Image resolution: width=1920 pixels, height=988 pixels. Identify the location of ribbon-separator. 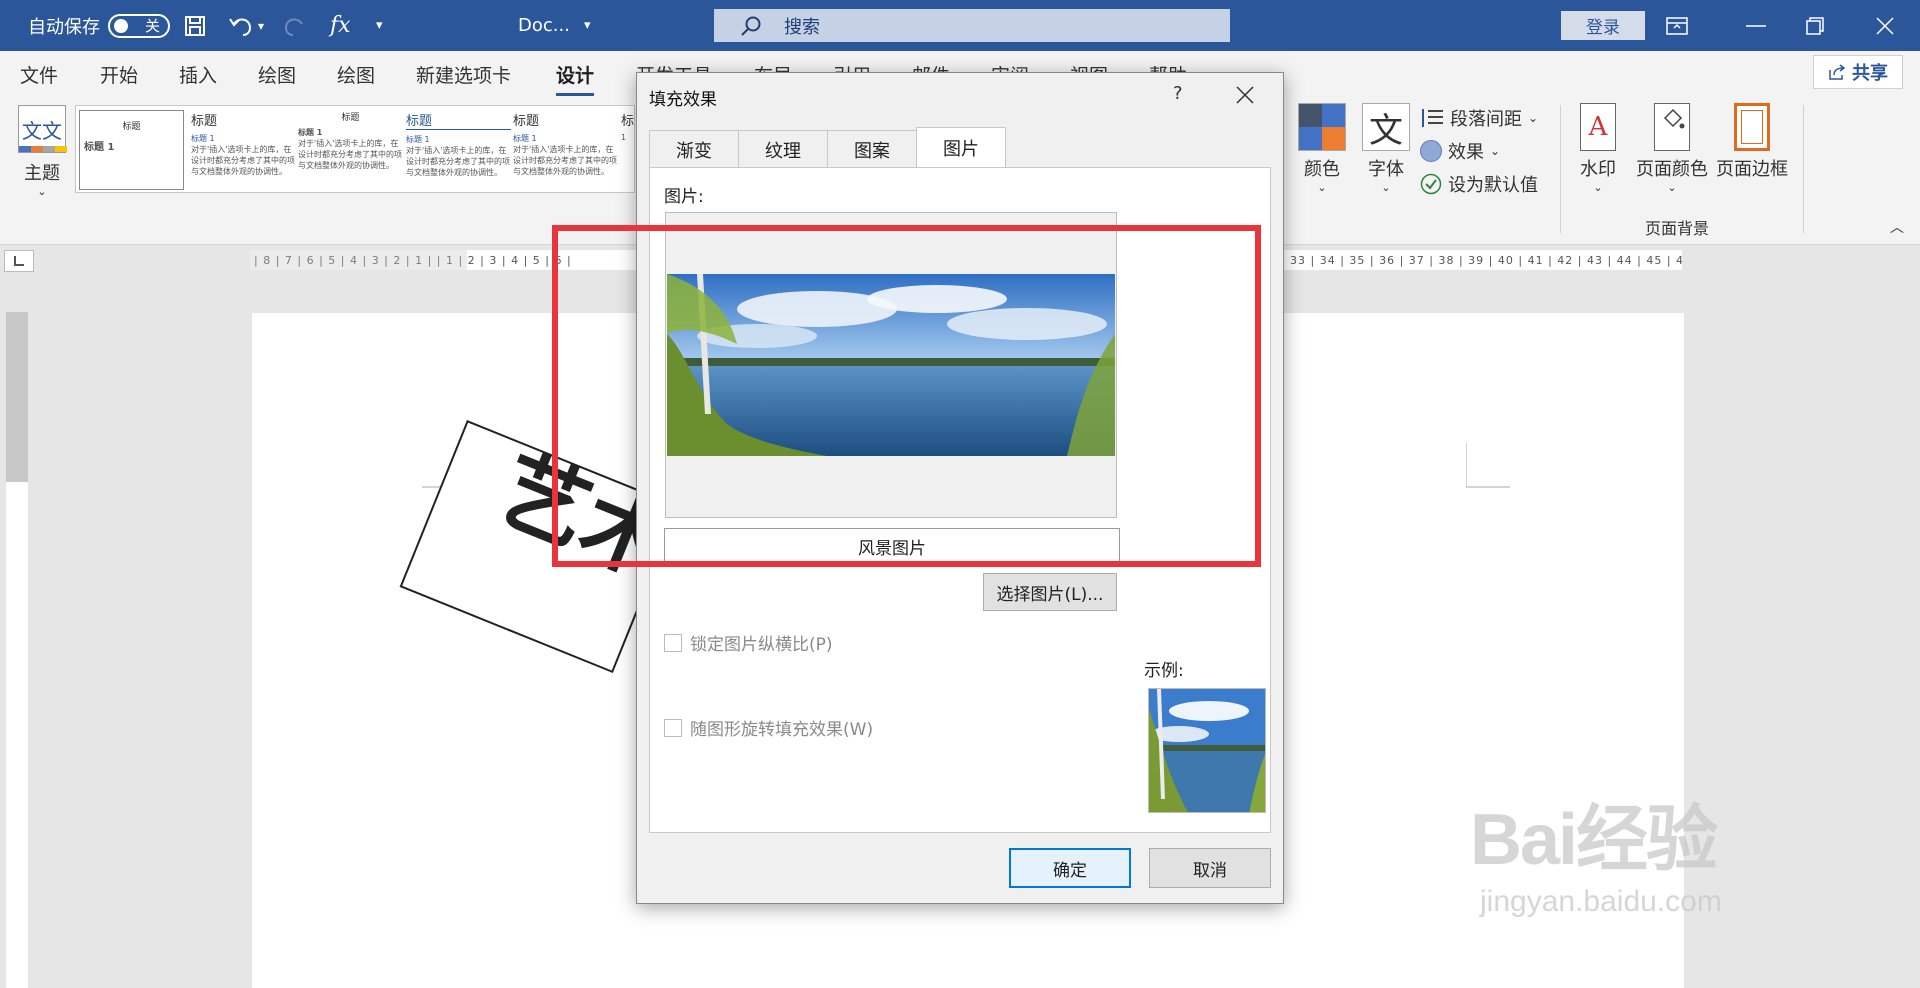
(1560, 169).